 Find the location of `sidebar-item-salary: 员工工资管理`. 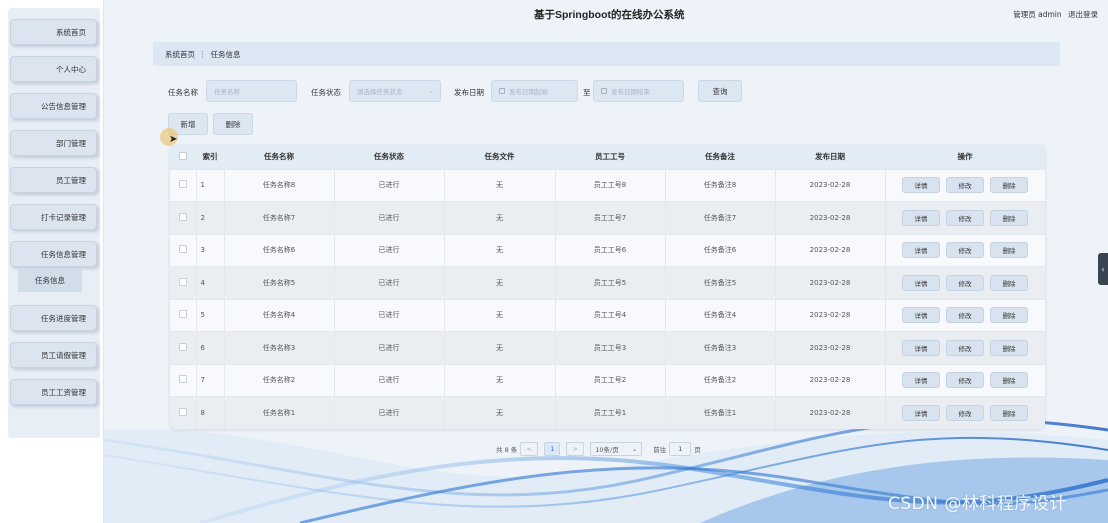

sidebar-item-salary: 员工工资管理 is located at coordinates (53, 392).